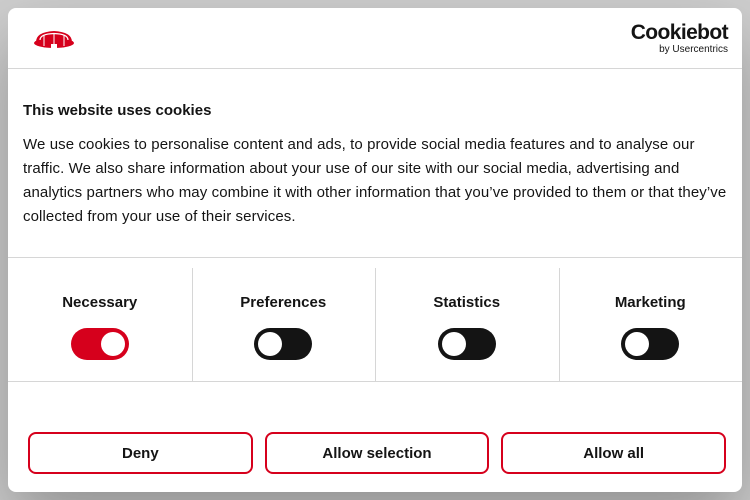 The image size is (750, 500). I want to click on cookiebot-logo-text: Cookiebot, so click(679, 32).